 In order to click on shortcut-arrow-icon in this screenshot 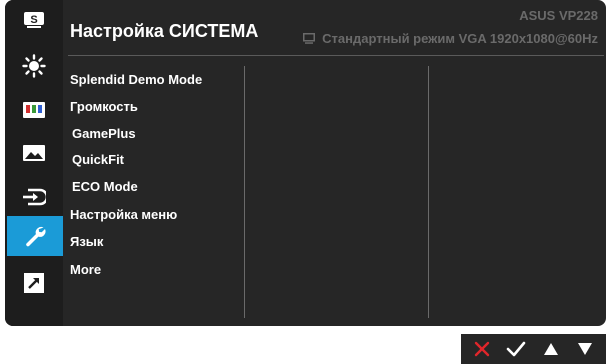, I will do `click(34, 283)`.